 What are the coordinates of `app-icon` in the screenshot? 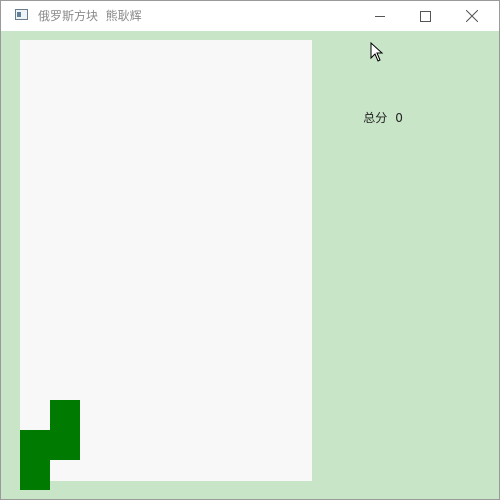 It's located at (21, 14).